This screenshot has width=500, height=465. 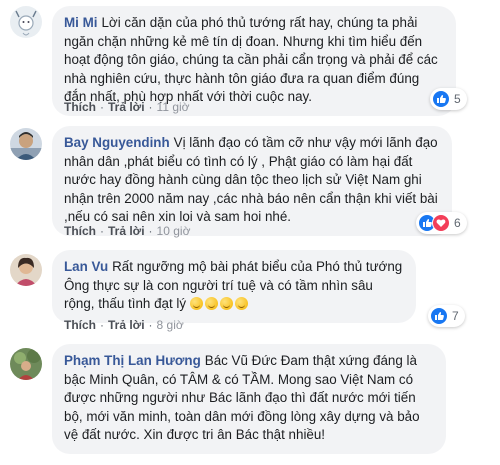 What do you see at coordinates (80, 22) in the screenshot?
I see `comment-author: Mi Mi` at bounding box center [80, 22].